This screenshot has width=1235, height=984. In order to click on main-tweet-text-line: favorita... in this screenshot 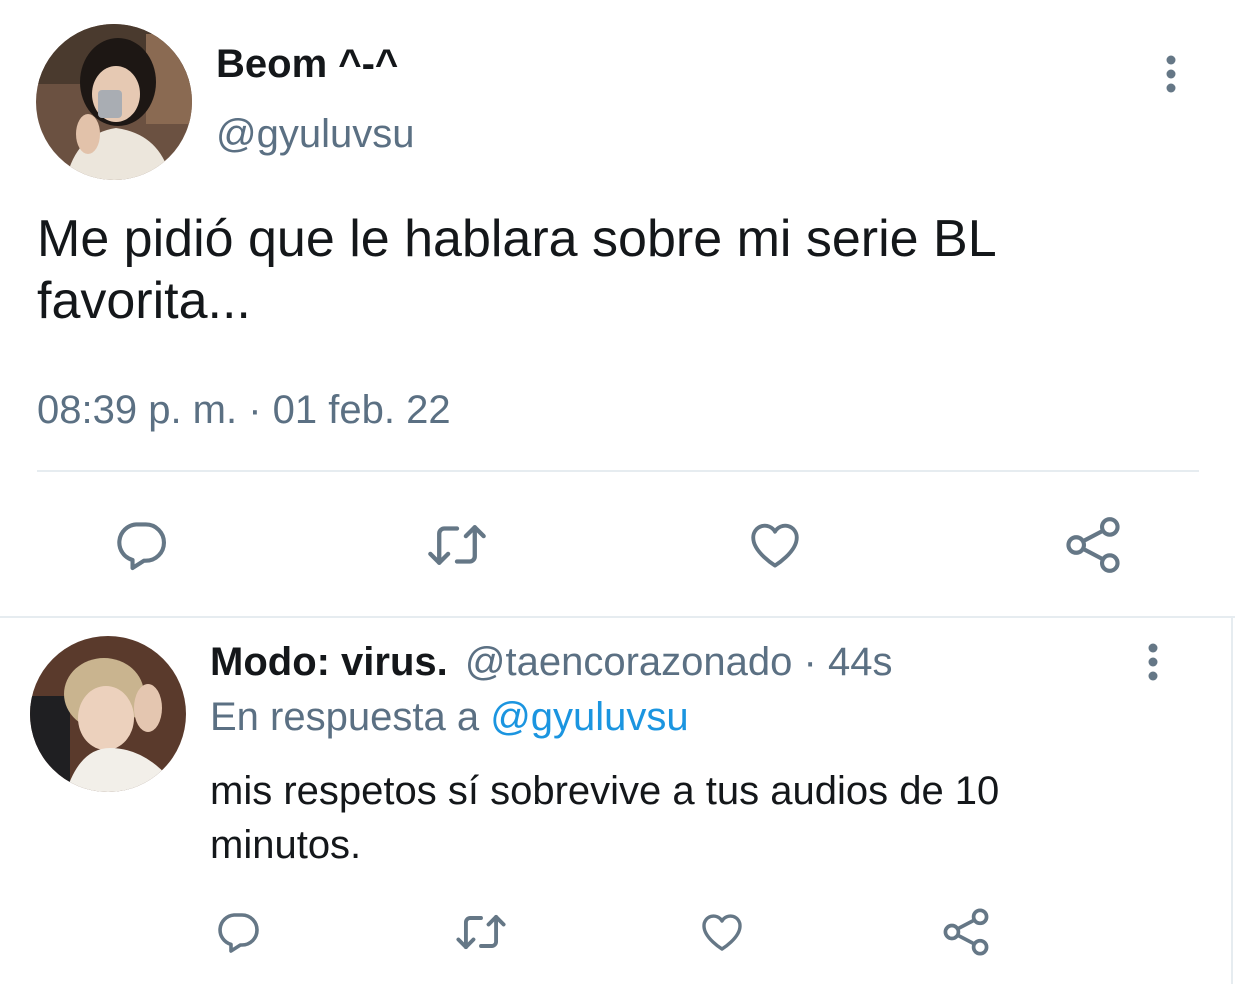, I will do `click(144, 301)`.